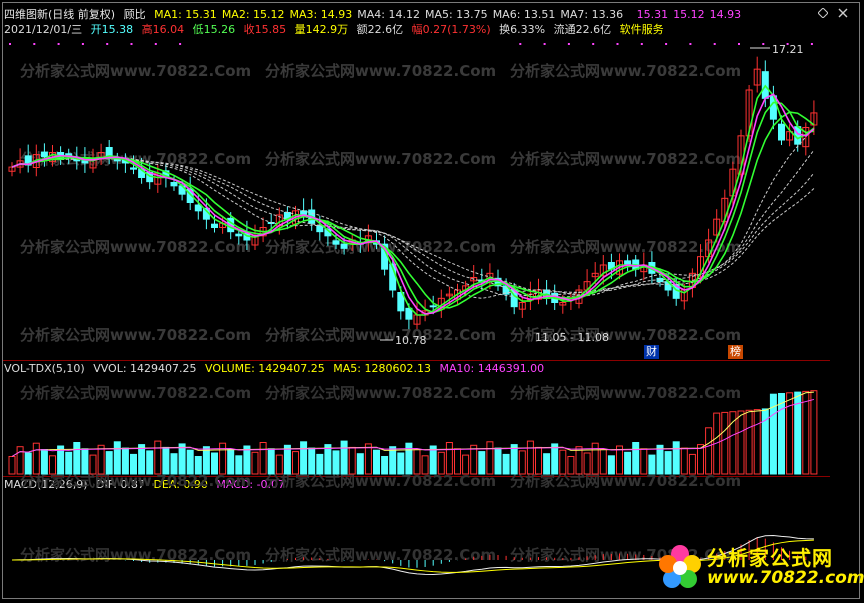 The image size is (864, 603). I want to click on finance-tag: 财, so click(651, 352).